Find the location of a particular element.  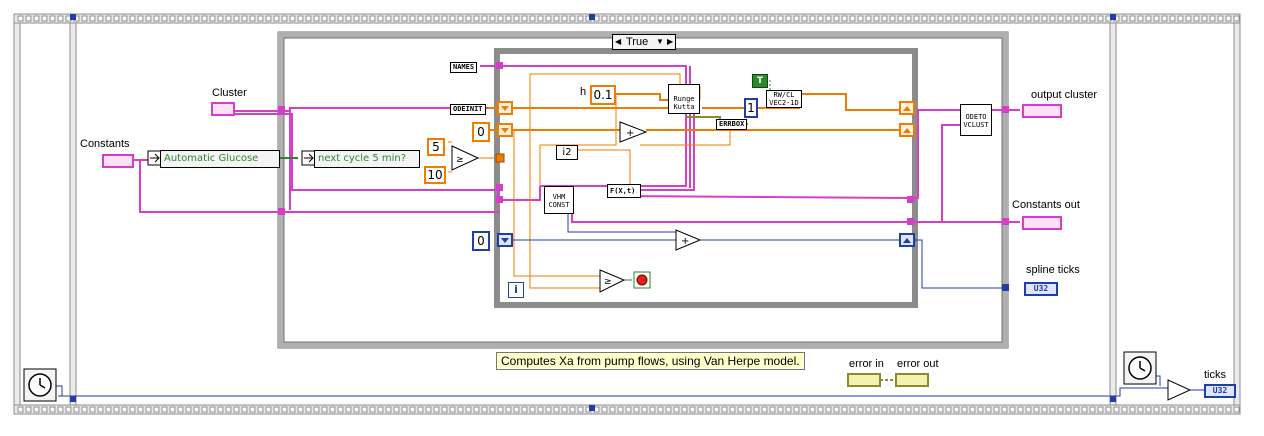

vhm-const-subvi: VHM CONST is located at coordinates (559, 200).